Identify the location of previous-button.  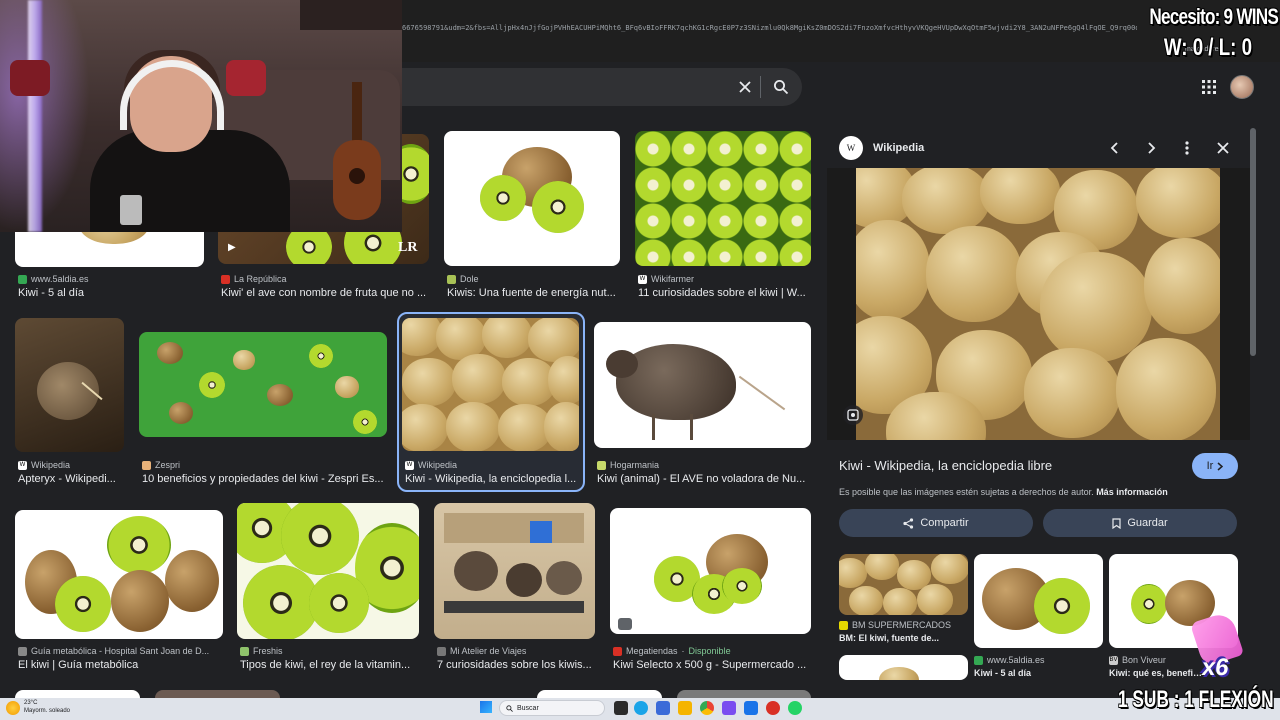
(1115, 148).